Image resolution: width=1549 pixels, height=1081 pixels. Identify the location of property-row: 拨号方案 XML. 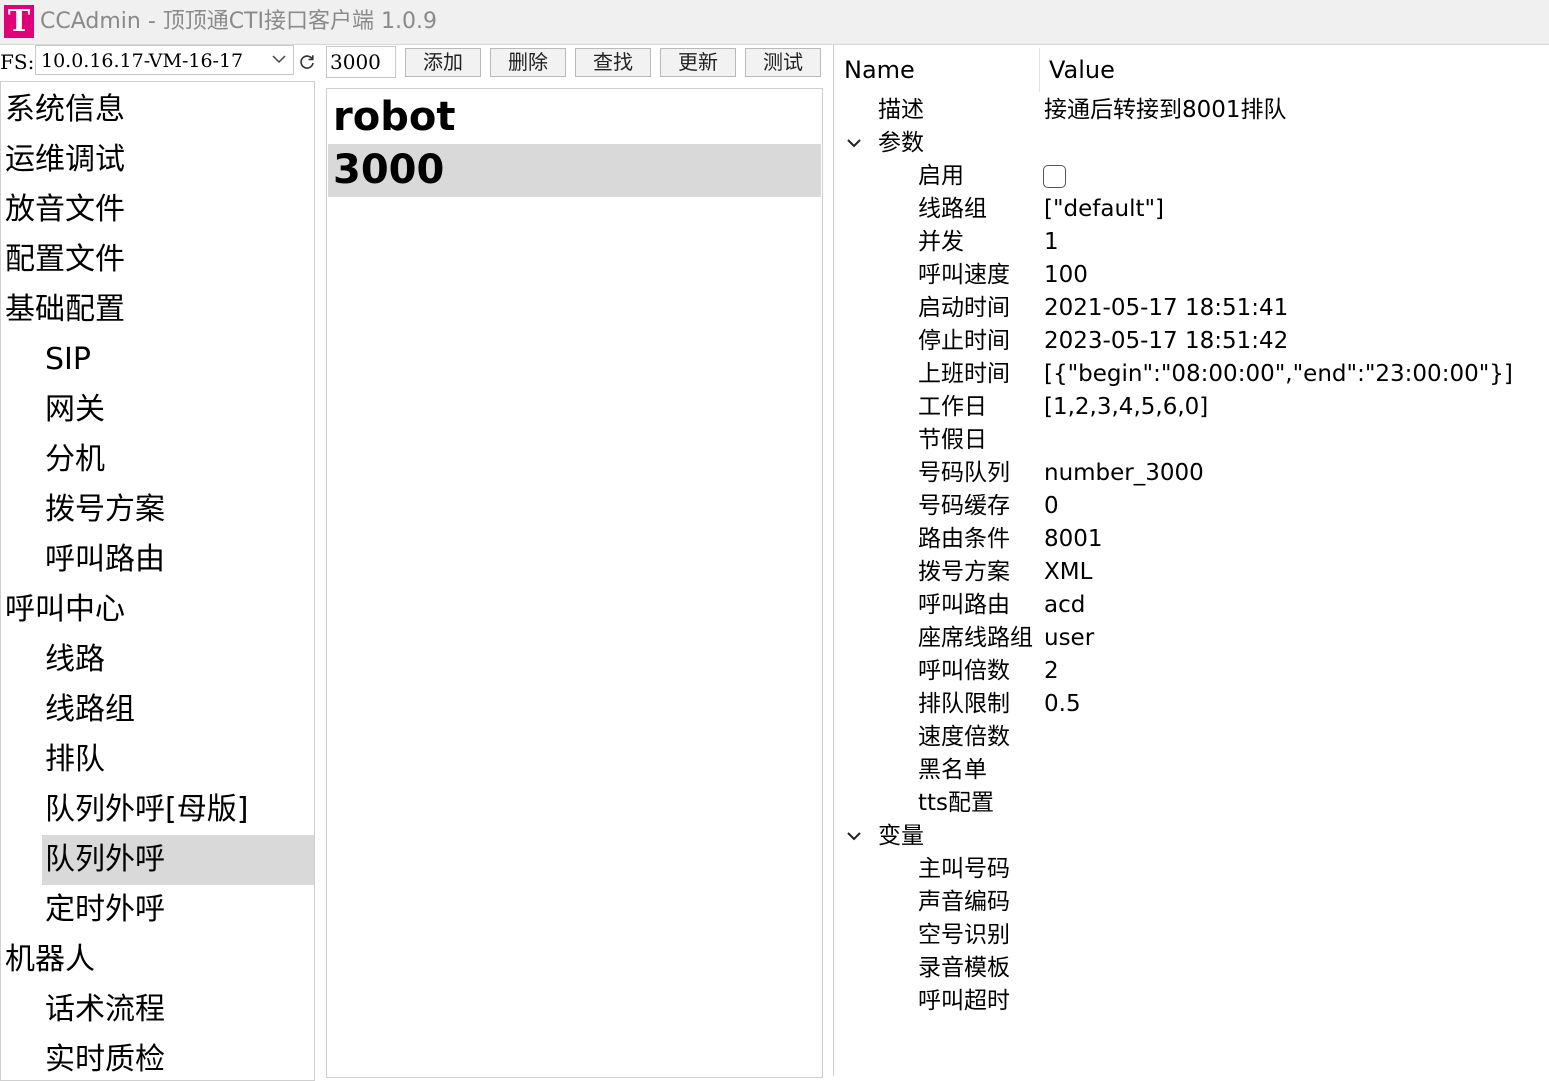
(1191, 572).